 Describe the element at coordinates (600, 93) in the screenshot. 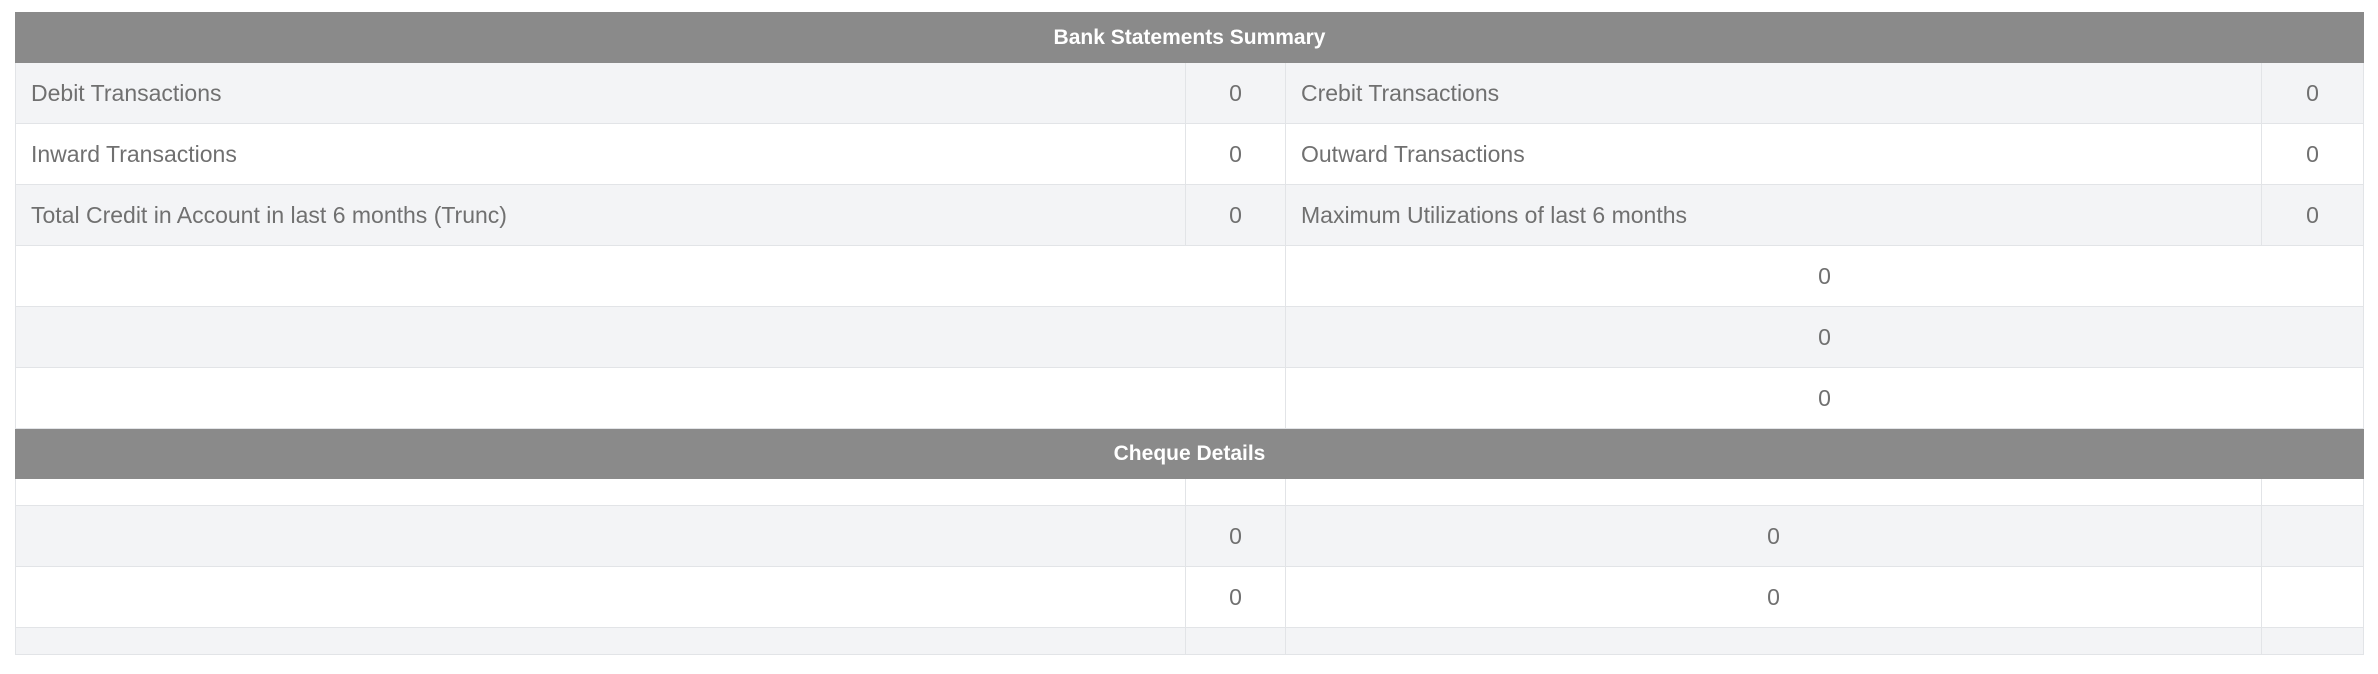

I see `debit-transactions-label: Debit Transactions` at that location.